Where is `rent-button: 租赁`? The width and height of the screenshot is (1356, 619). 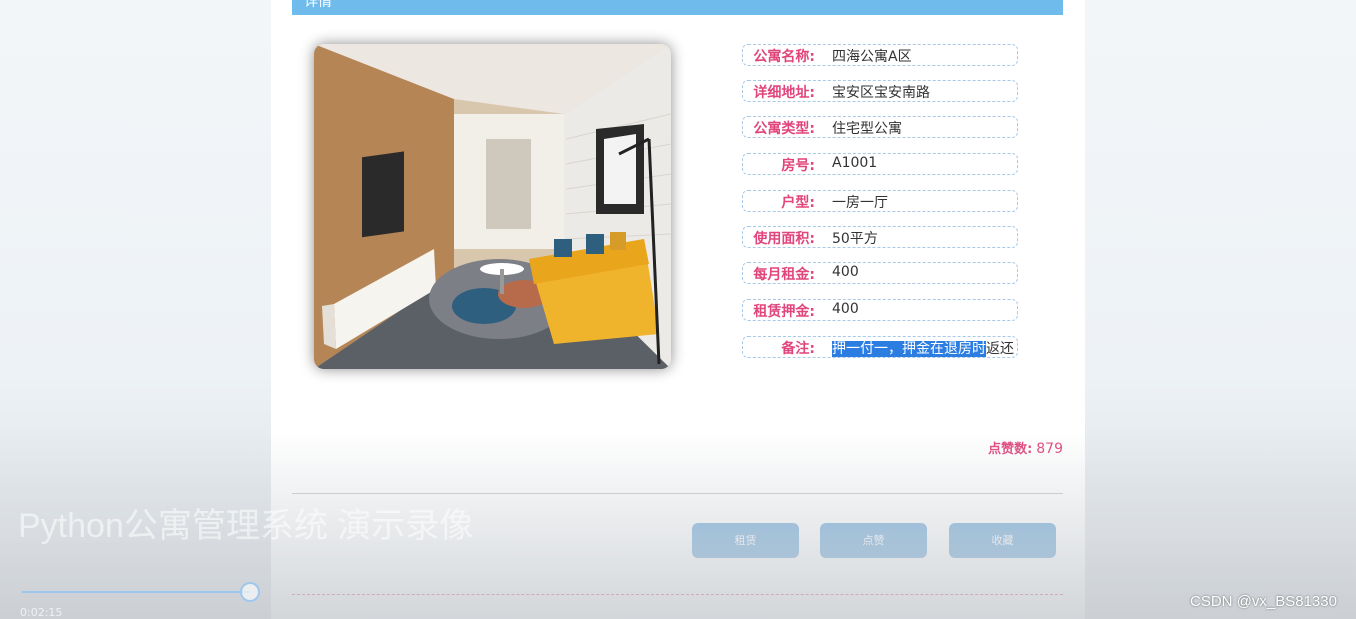 rent-button: 租赁 is located at coordinates (745, 540).